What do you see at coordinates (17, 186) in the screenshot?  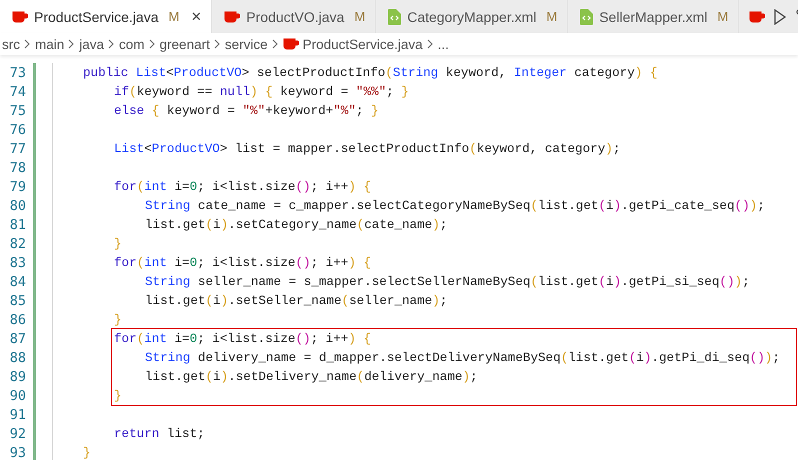 I see `line-number: 79` at bounding box center [17, 186].